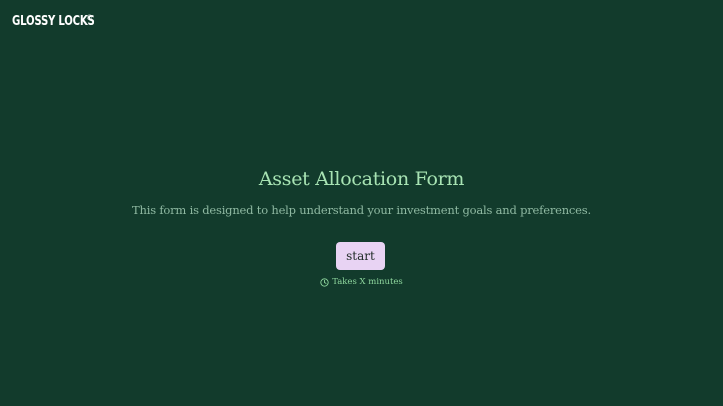  I want to click on brand-name: GLOSSY LOCKS, so click(53, 21).